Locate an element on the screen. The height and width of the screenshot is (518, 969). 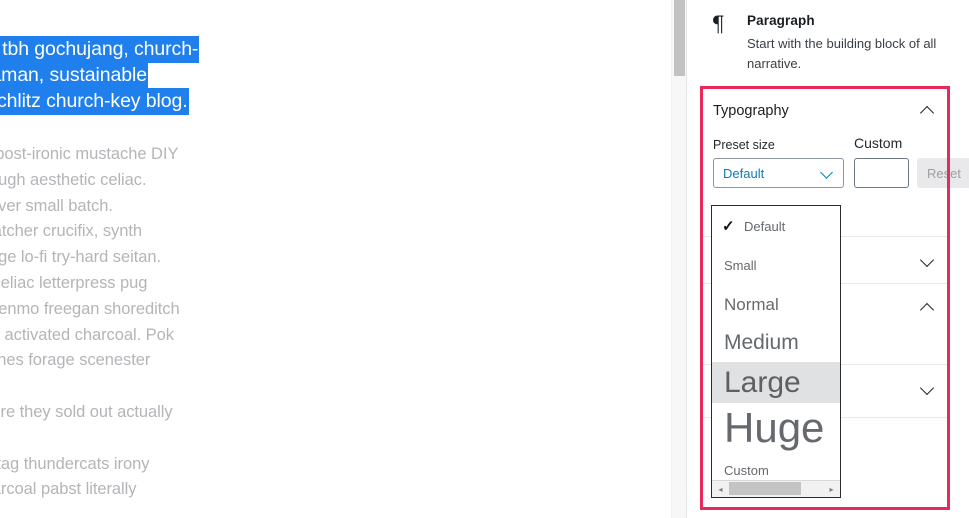
selected-line-1: o irony tbh gochujang, church- is located at coordinates (100, 49).